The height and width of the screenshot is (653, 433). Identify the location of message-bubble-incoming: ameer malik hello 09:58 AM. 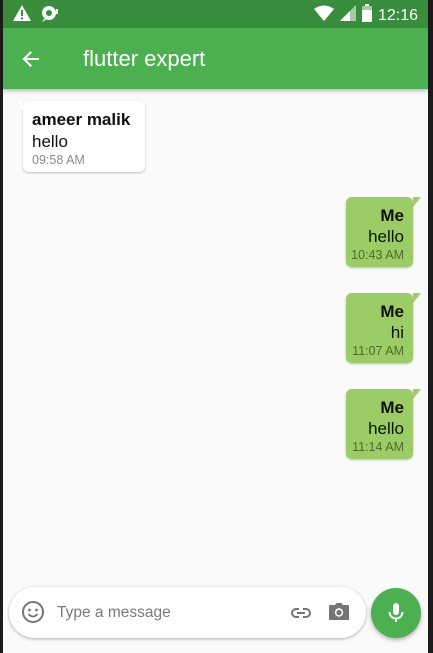
(80, 136).